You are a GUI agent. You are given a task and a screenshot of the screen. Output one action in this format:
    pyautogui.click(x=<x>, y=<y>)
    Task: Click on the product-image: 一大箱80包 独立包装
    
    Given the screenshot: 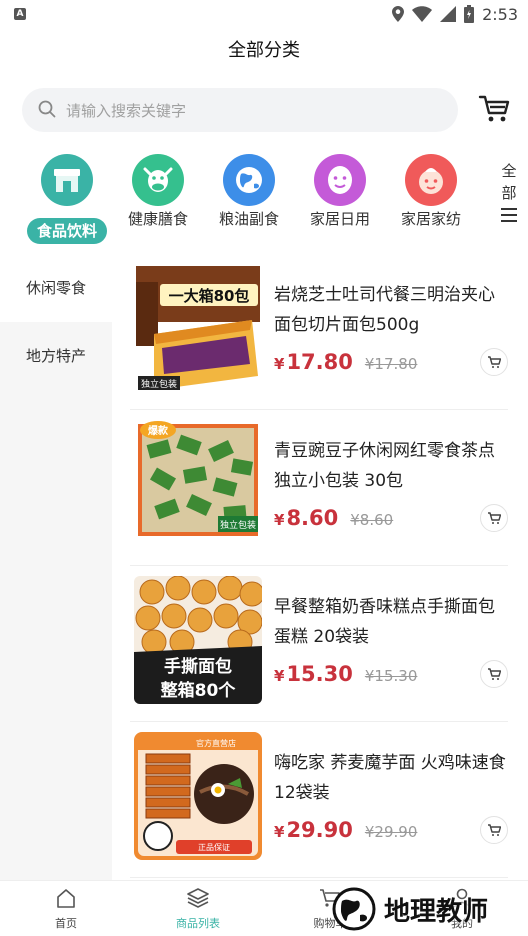 What is the action you would take?
    pyautogui.click(x=198, y=328)
    